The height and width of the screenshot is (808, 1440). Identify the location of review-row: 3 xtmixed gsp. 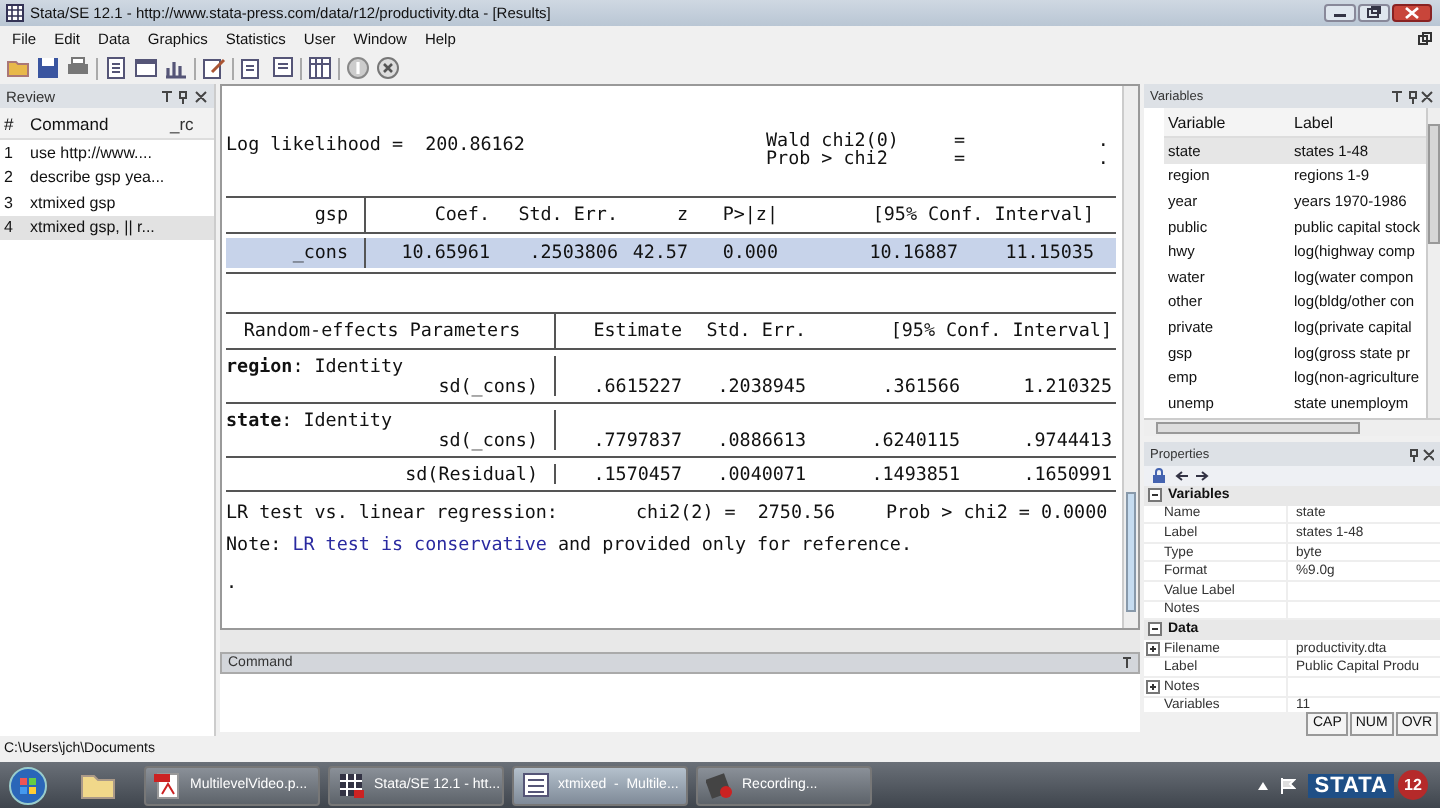
(107, 202).